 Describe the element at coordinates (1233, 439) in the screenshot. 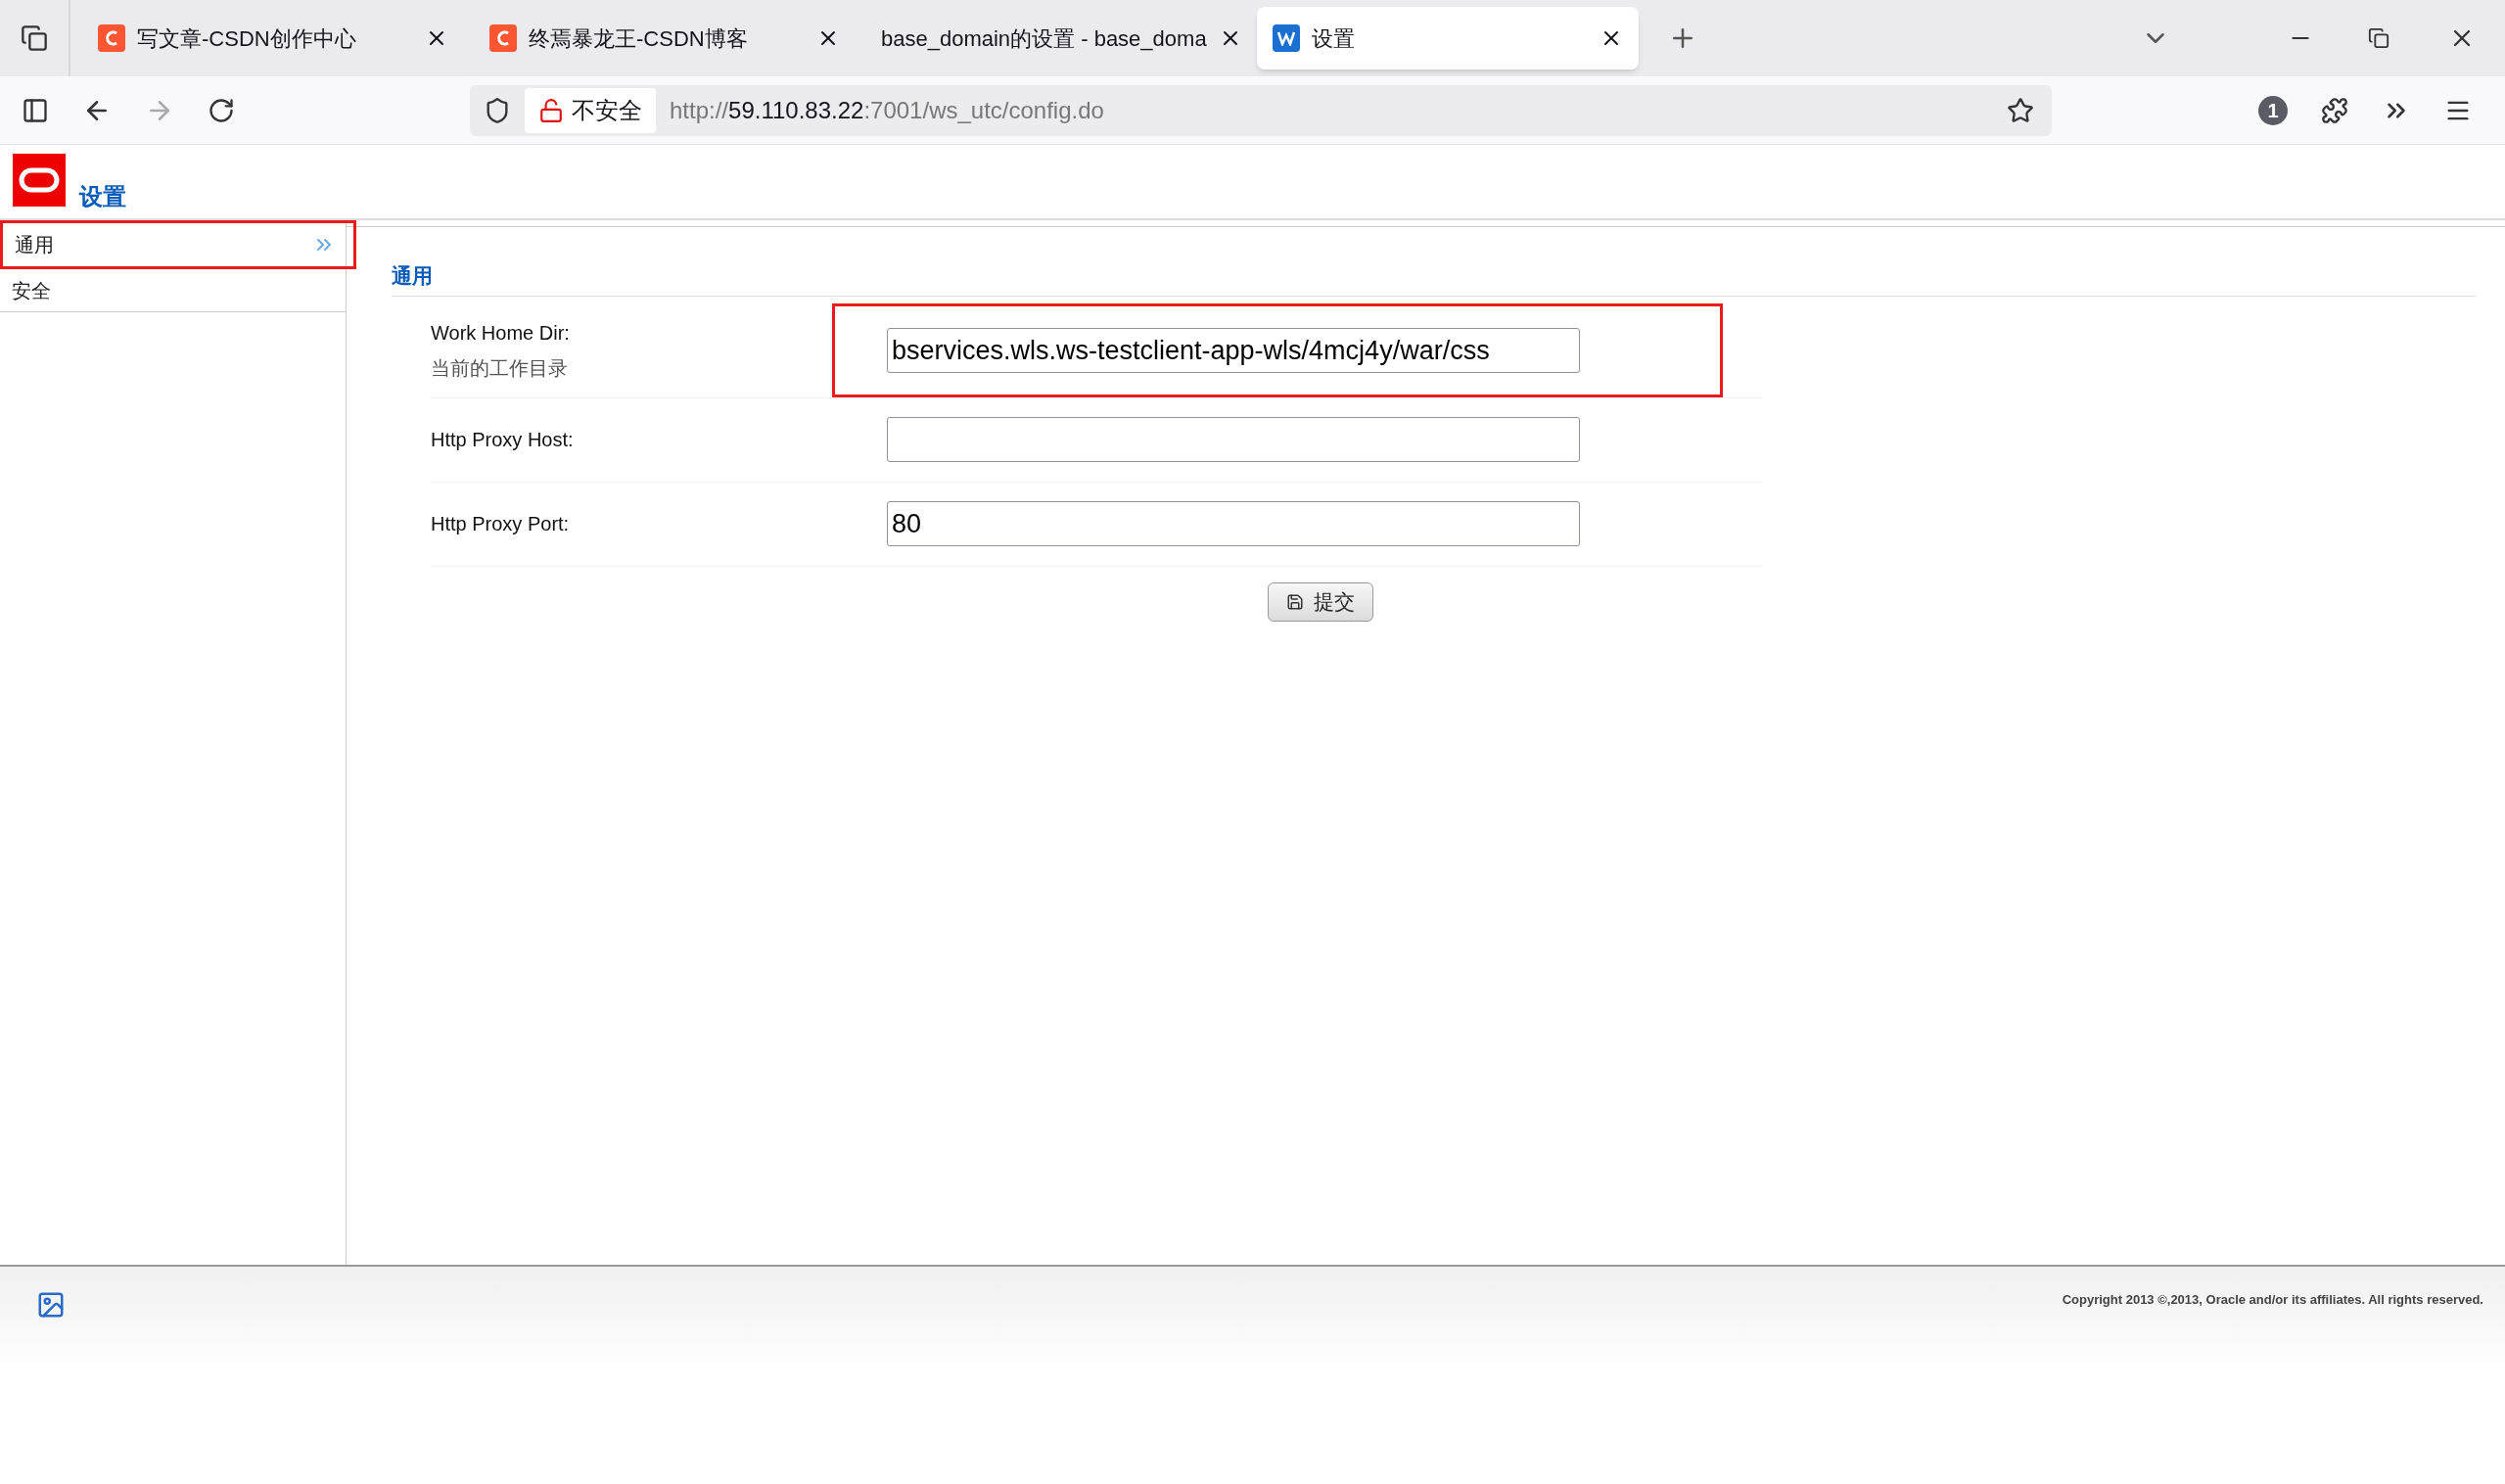

I see `text-input` at that location.